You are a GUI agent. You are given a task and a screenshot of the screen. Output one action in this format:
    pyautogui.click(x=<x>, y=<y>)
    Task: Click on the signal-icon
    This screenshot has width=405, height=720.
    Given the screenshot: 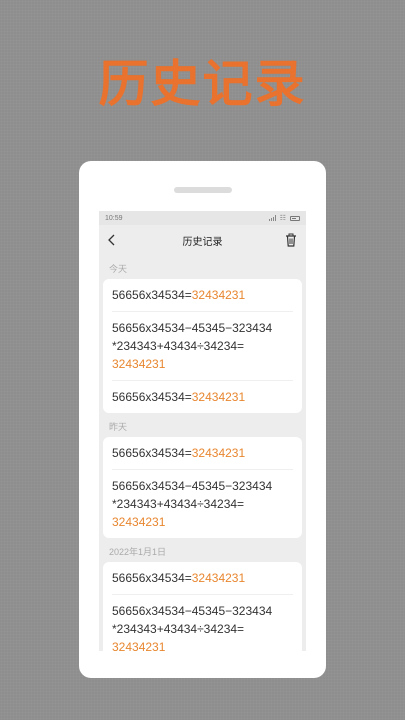 What is the action you would take?
    pyautogui.click(x=272, y=218)
    